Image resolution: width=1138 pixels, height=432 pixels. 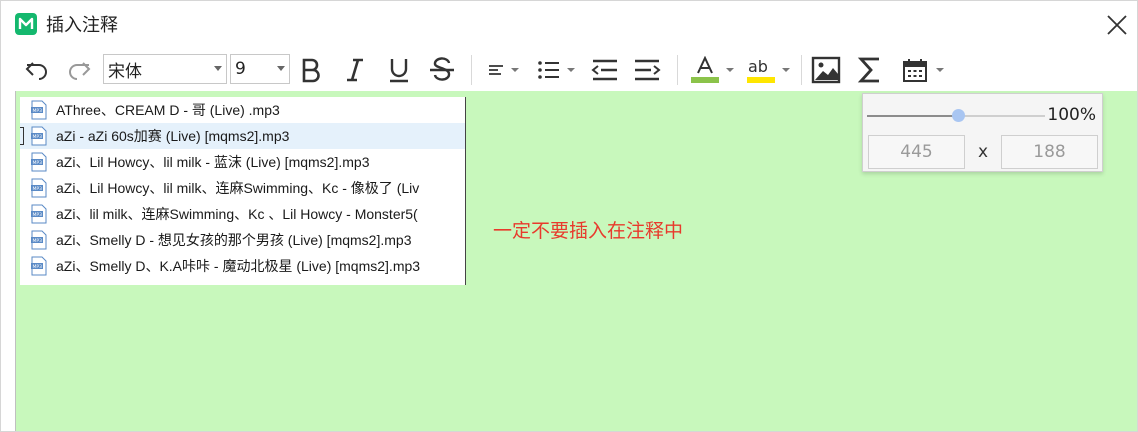 What do you see at coordinates (548, 70) in the screenshot?
I see `bullet-list-icon` at bounding box center [548, 70].